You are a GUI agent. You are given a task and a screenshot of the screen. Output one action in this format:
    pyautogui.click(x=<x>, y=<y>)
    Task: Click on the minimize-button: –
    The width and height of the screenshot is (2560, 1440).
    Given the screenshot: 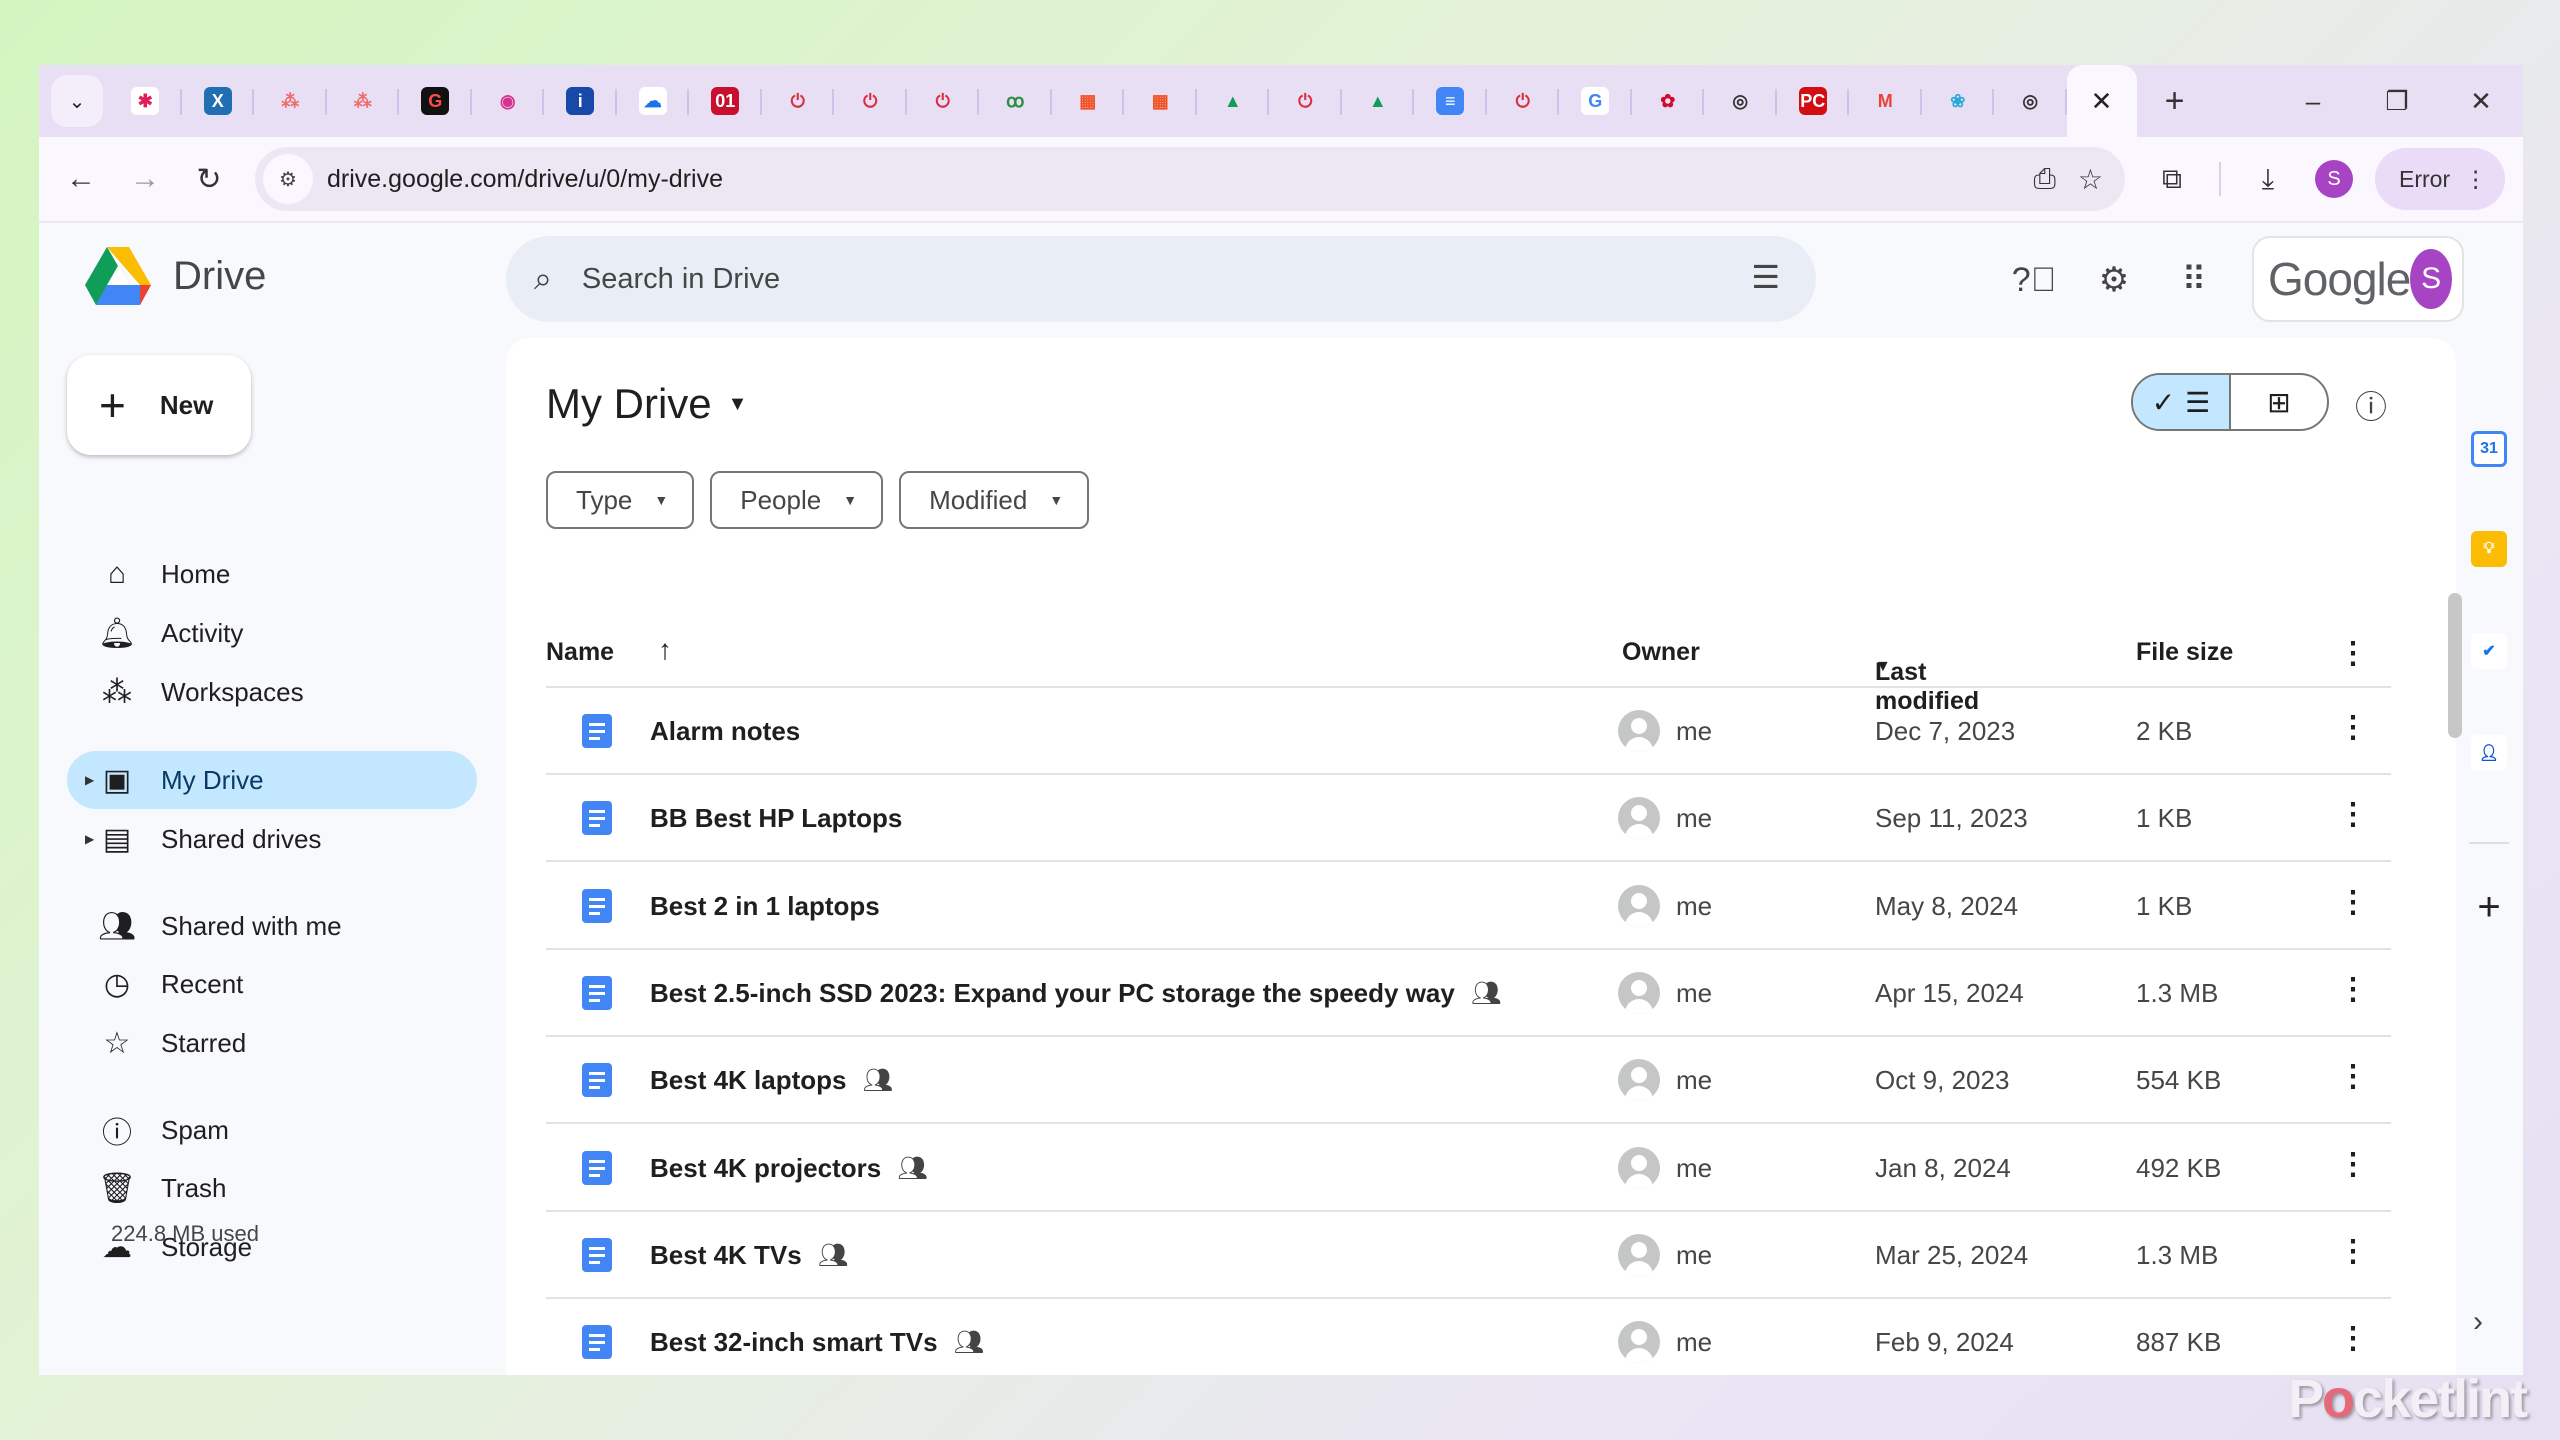 What is the action you would take?
    pyautogui.click(x=2313, y=101)
    